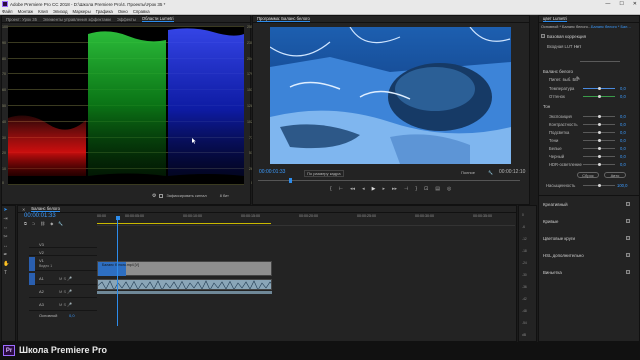  Describe the element at coordinates (543, 36) in the screenshot. I see `basic-correction-checkbox` at that location.